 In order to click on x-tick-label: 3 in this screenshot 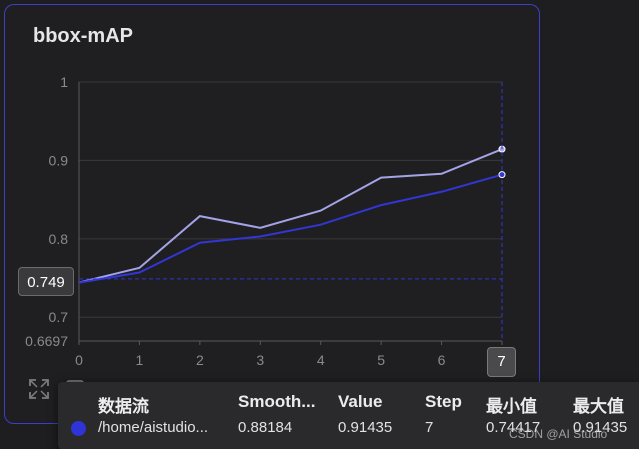, I will do `click(260, 360)`.